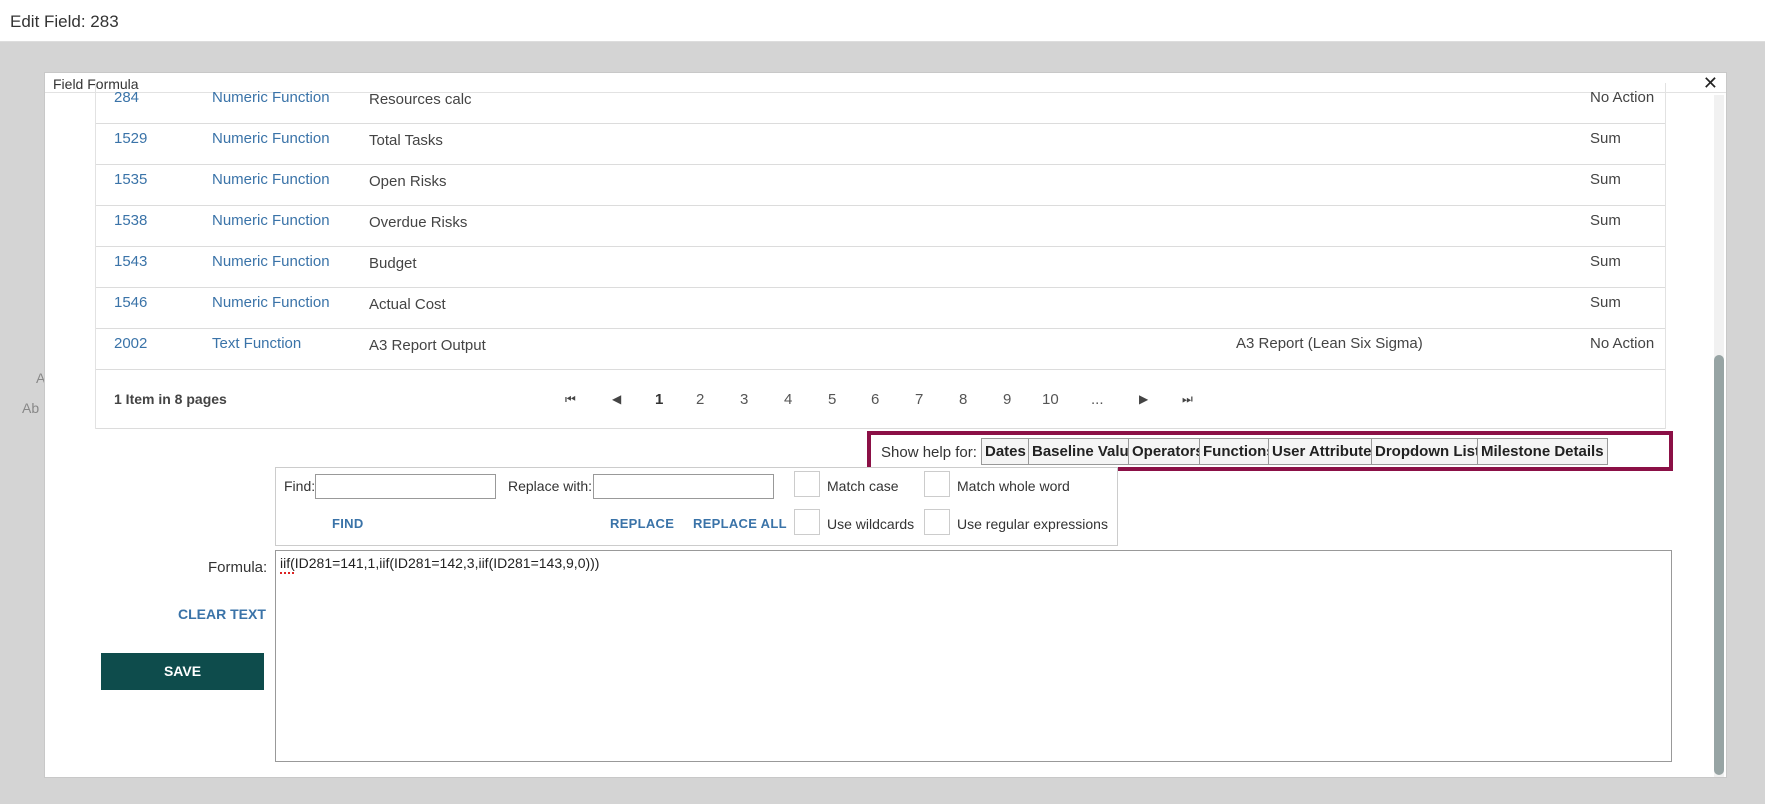 Image resolution: width=1765 pixels, height=804 pixels. I want to click on row-name: Total Tasks, so click(406, 140).